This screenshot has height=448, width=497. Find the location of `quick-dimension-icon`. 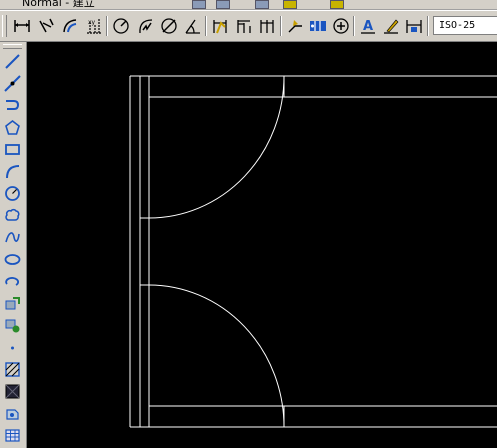

quick-dimension-icon is located at coordinates (220, 26).